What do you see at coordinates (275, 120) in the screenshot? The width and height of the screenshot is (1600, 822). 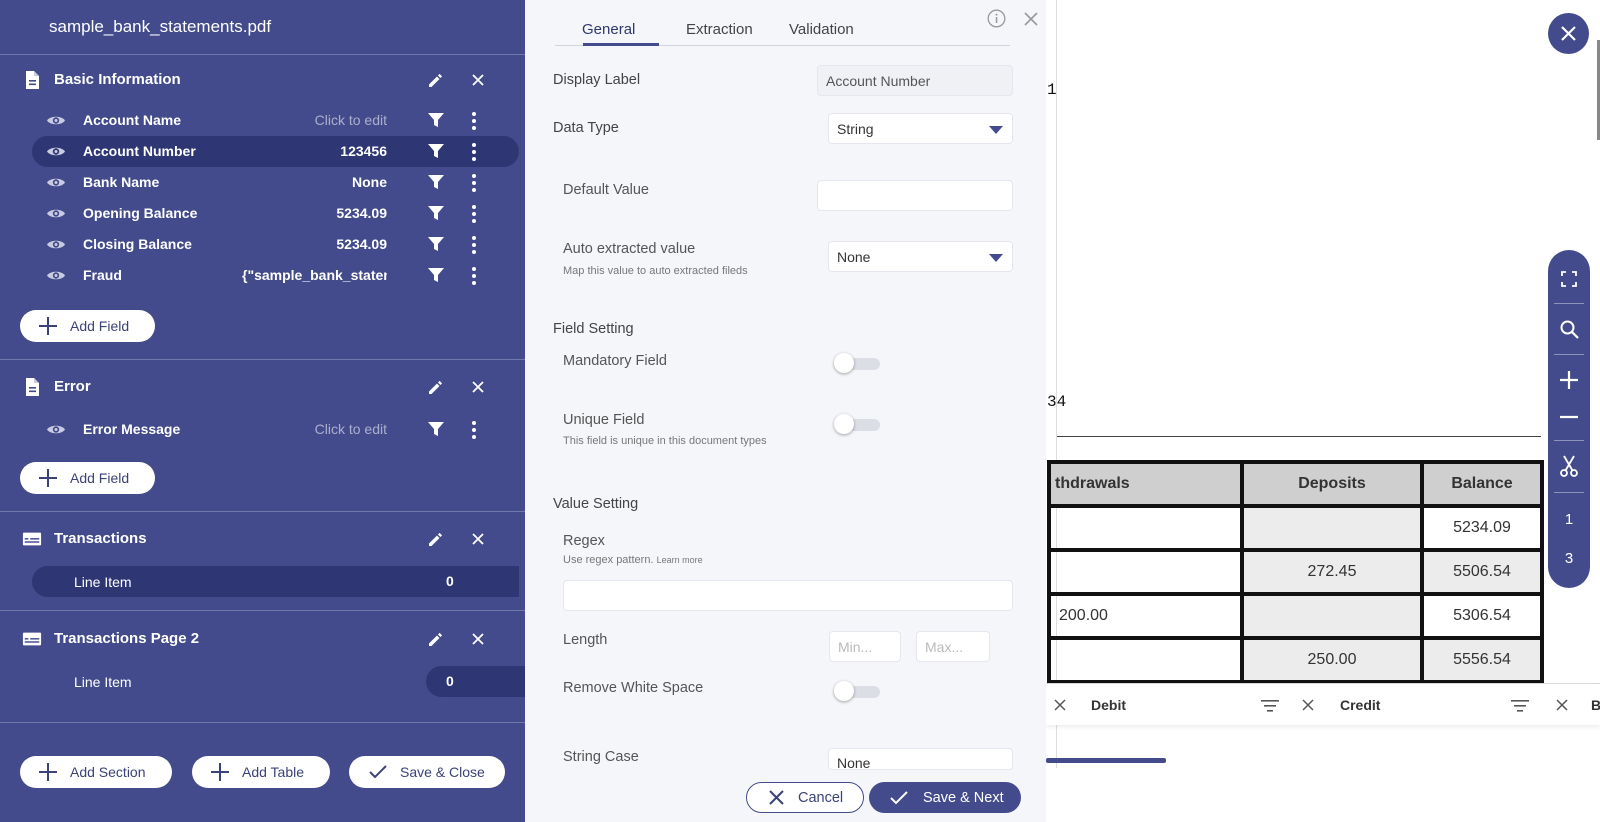 I see `field-row-account-name: Account Name Click to edit` at bounding box center [275, 120].